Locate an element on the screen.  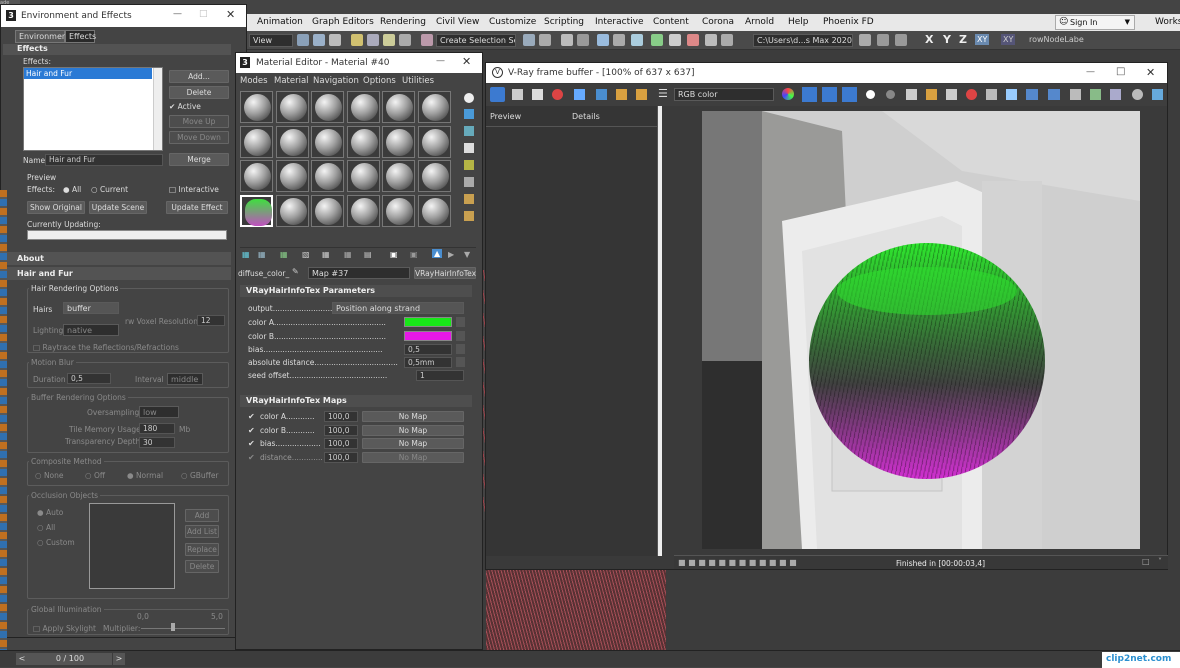
update-scene-button: Update Scene is located at coordinates (118, 207).